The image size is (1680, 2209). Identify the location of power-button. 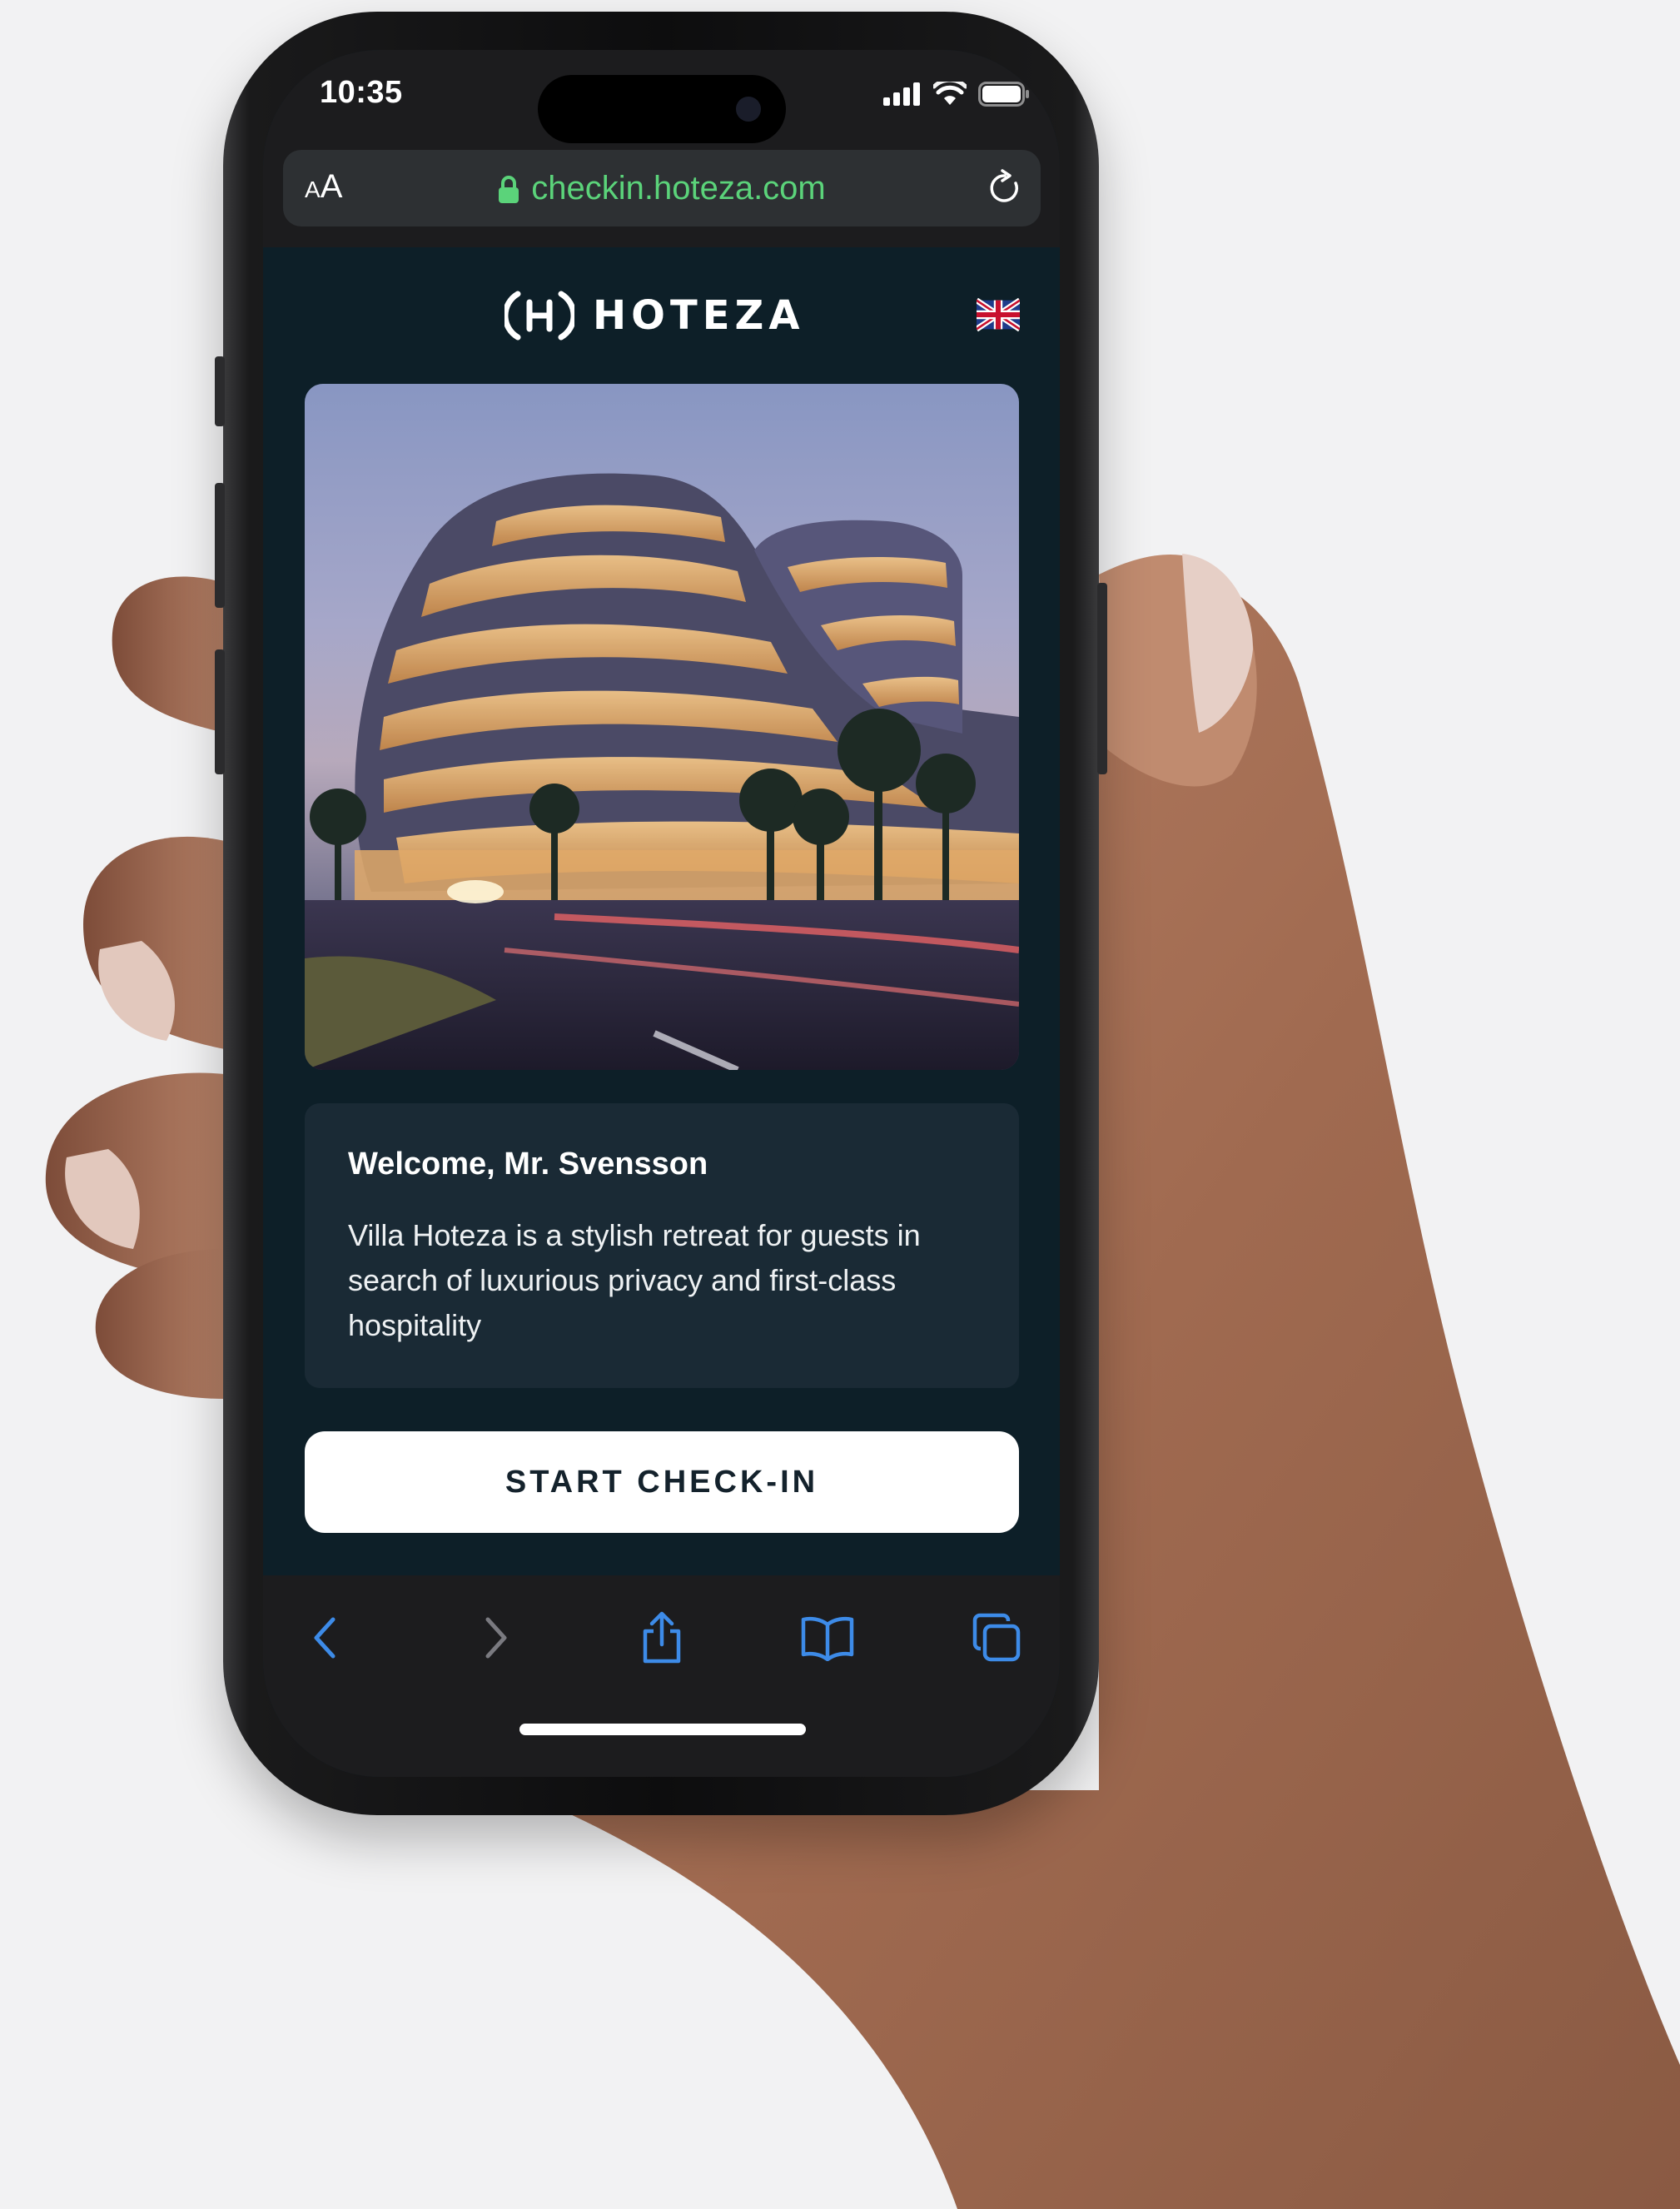
(1102, 678).